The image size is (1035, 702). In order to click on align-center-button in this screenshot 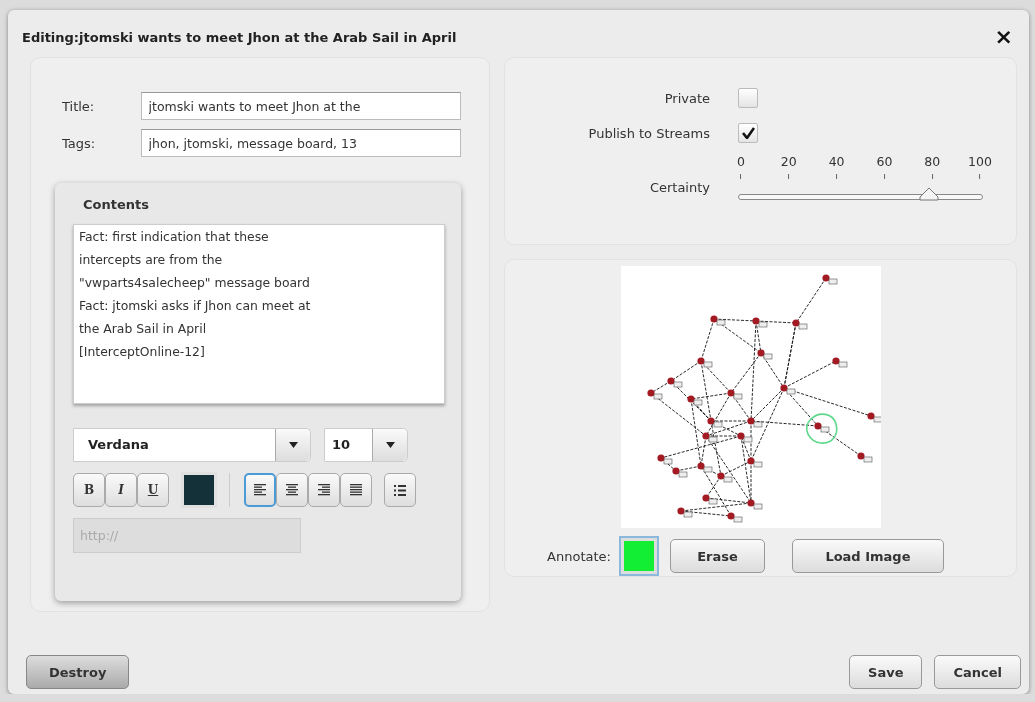, I will do `click(292, 490)`.